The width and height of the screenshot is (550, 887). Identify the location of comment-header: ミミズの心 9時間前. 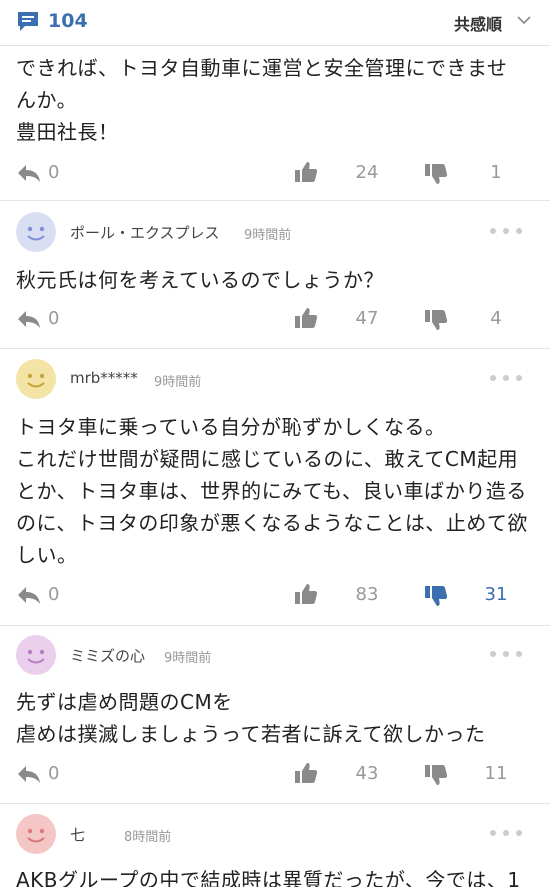
(275, 655).